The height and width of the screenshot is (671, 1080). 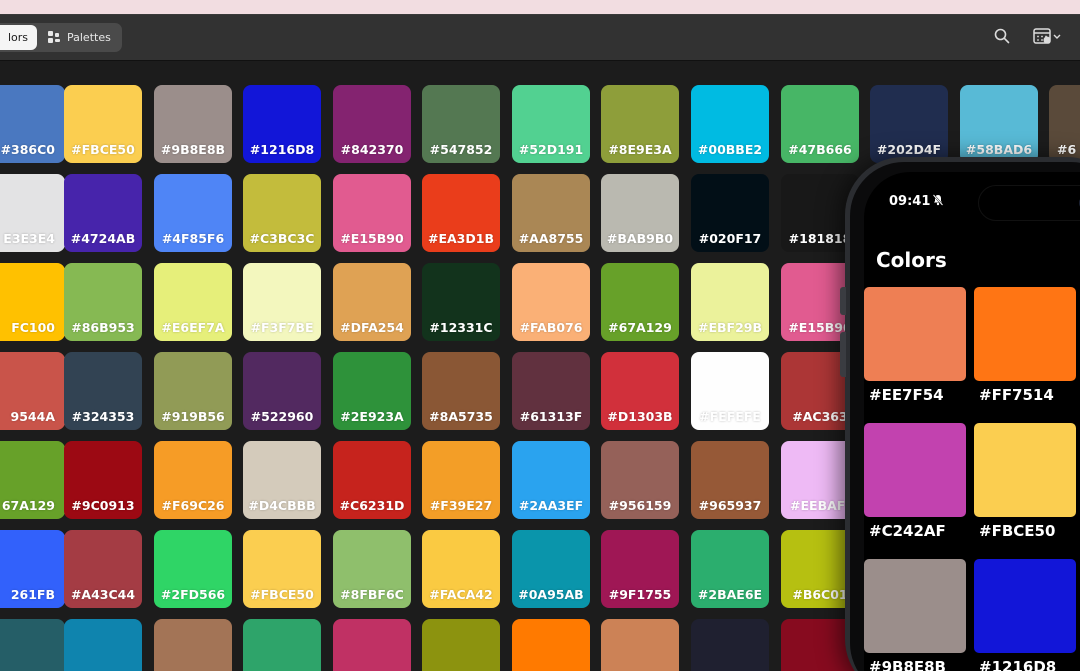 What do you see at coordinates (551, 238) in the screenshot?
I see `color-hex-label: #AA8755` at bounding box center [551, 238].